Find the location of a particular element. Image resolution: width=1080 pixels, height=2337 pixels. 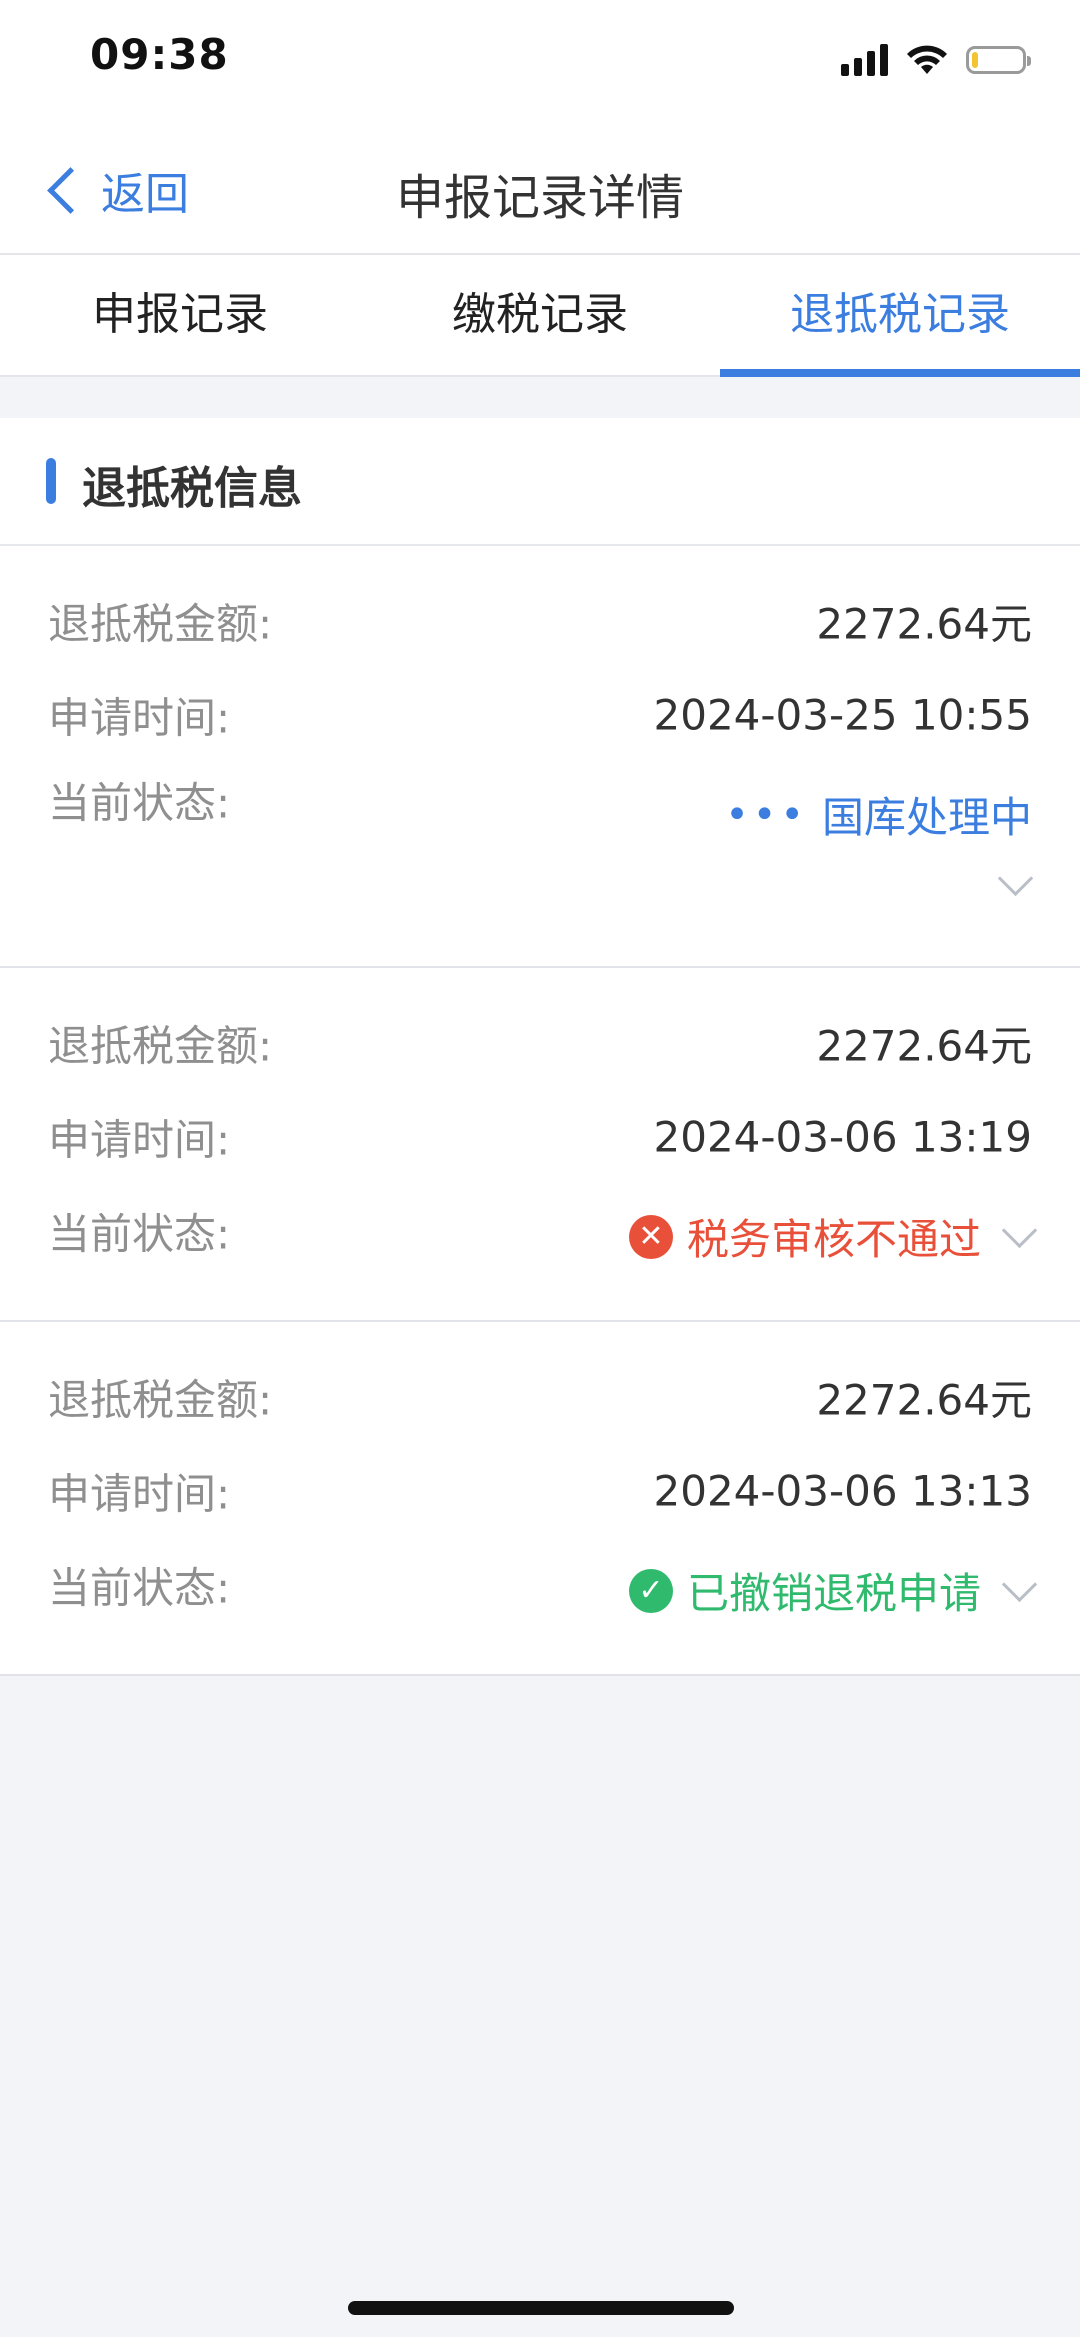

wifi-icon is located at coordinates (927, 59).